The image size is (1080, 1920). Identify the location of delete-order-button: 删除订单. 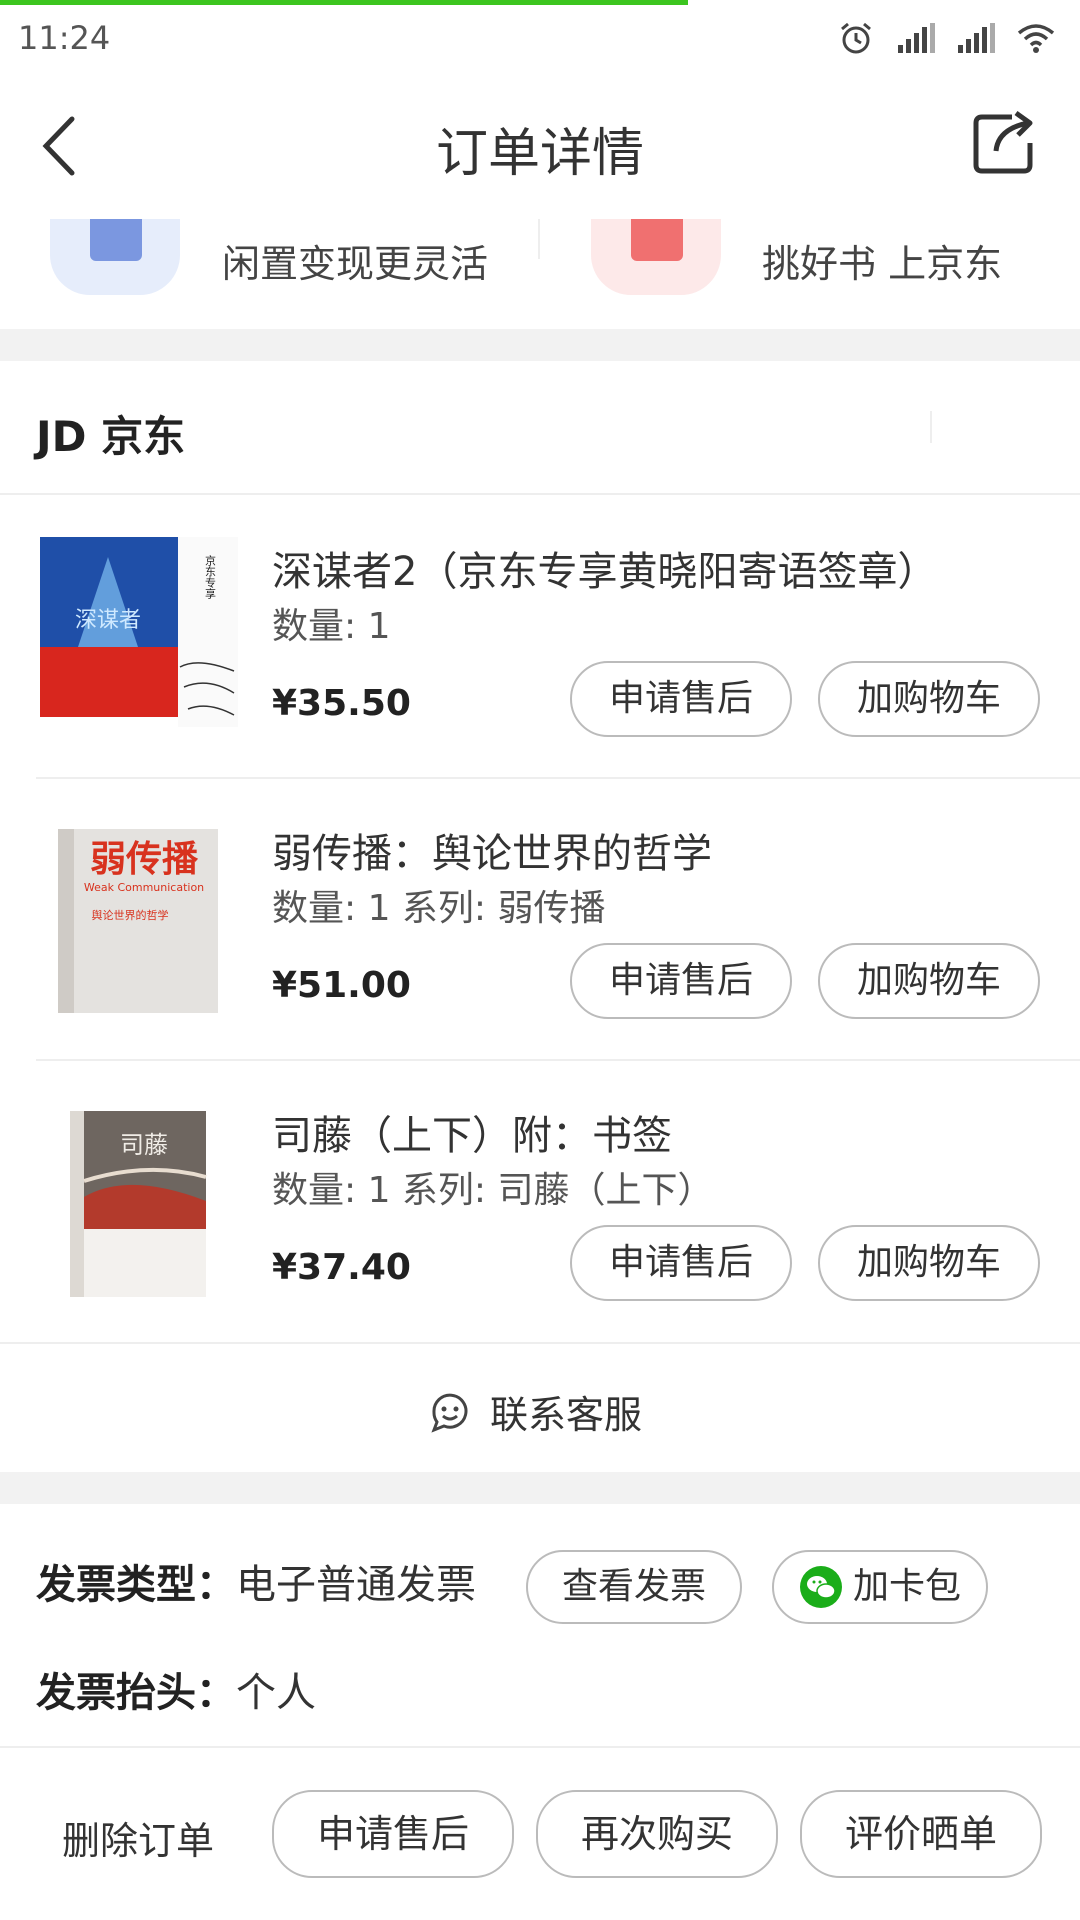
(138, 1837).